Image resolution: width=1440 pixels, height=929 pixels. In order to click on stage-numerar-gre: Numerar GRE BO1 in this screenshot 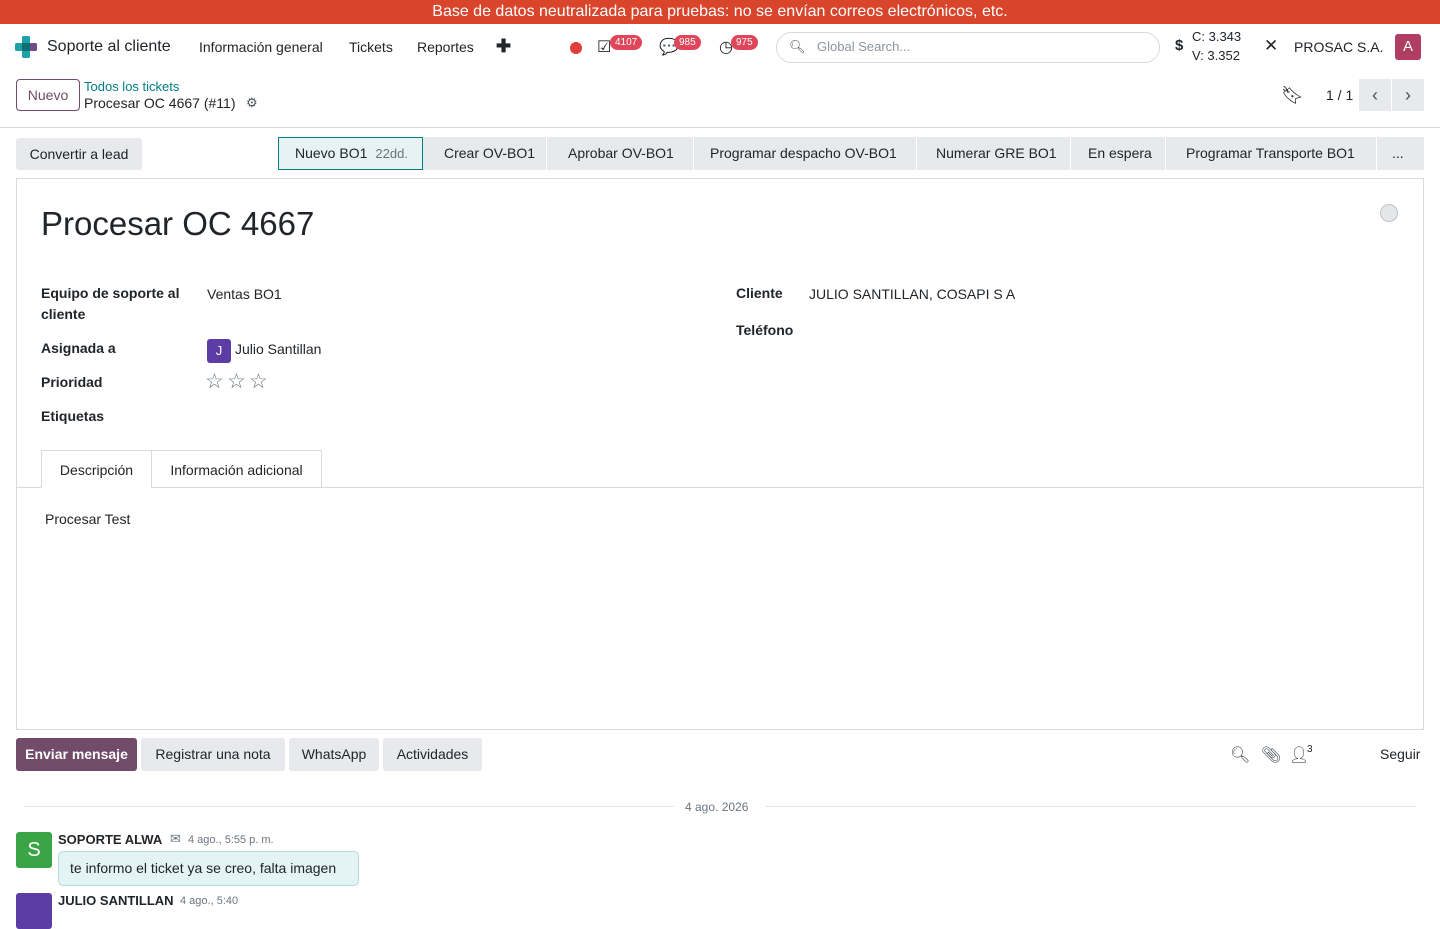, I will do `click(996, 153)`.